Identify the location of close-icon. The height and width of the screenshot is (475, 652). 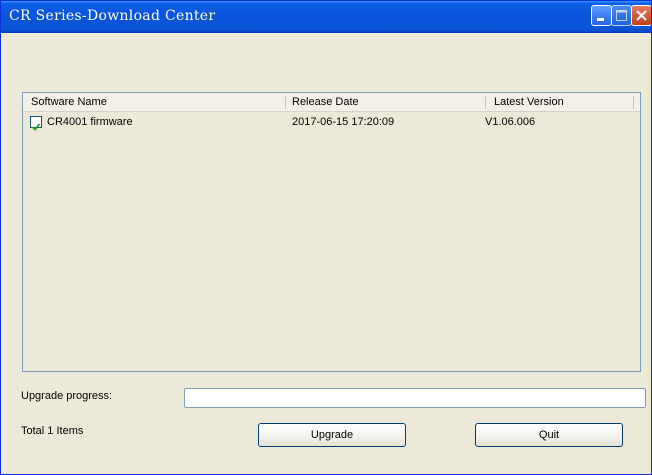
(641, 15).